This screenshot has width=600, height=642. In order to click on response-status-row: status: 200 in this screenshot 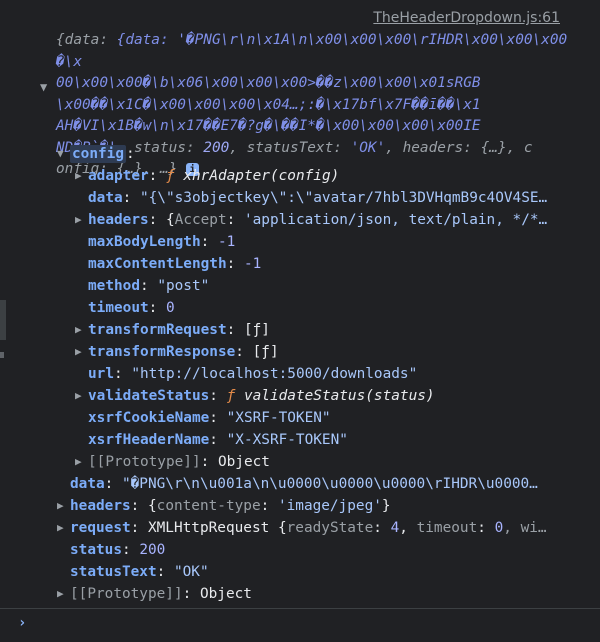, I will do `click(117, 550)`.